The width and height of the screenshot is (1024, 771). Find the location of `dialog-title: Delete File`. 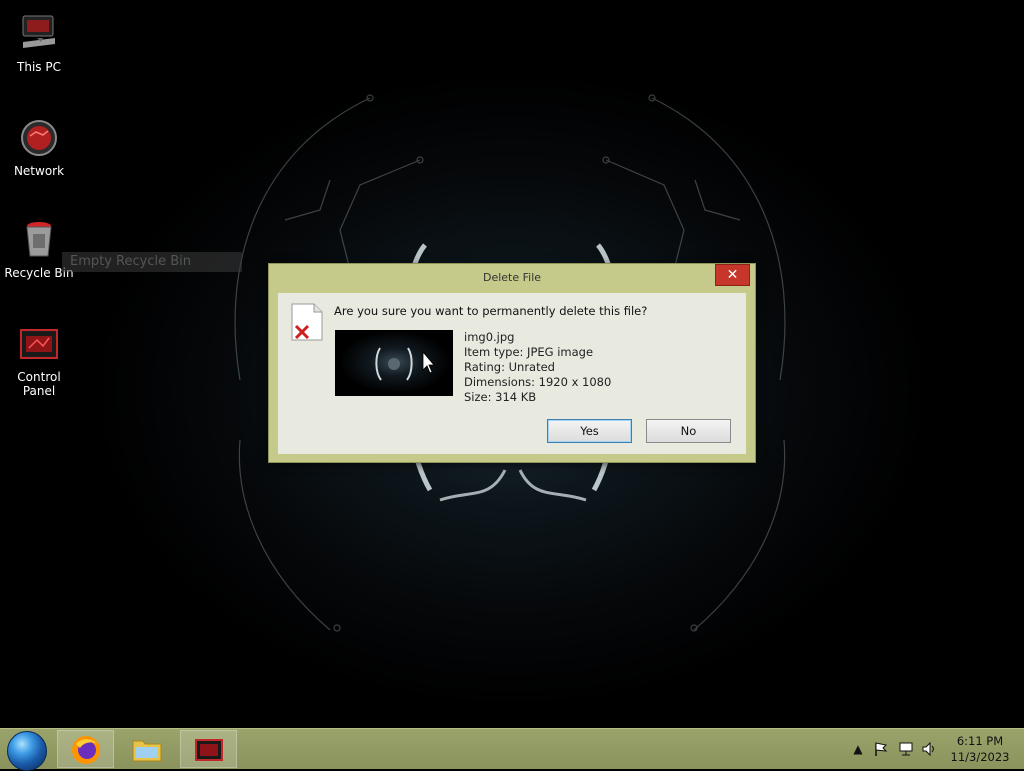

dialog-title: Delete File is located at coordinates (512, 277).